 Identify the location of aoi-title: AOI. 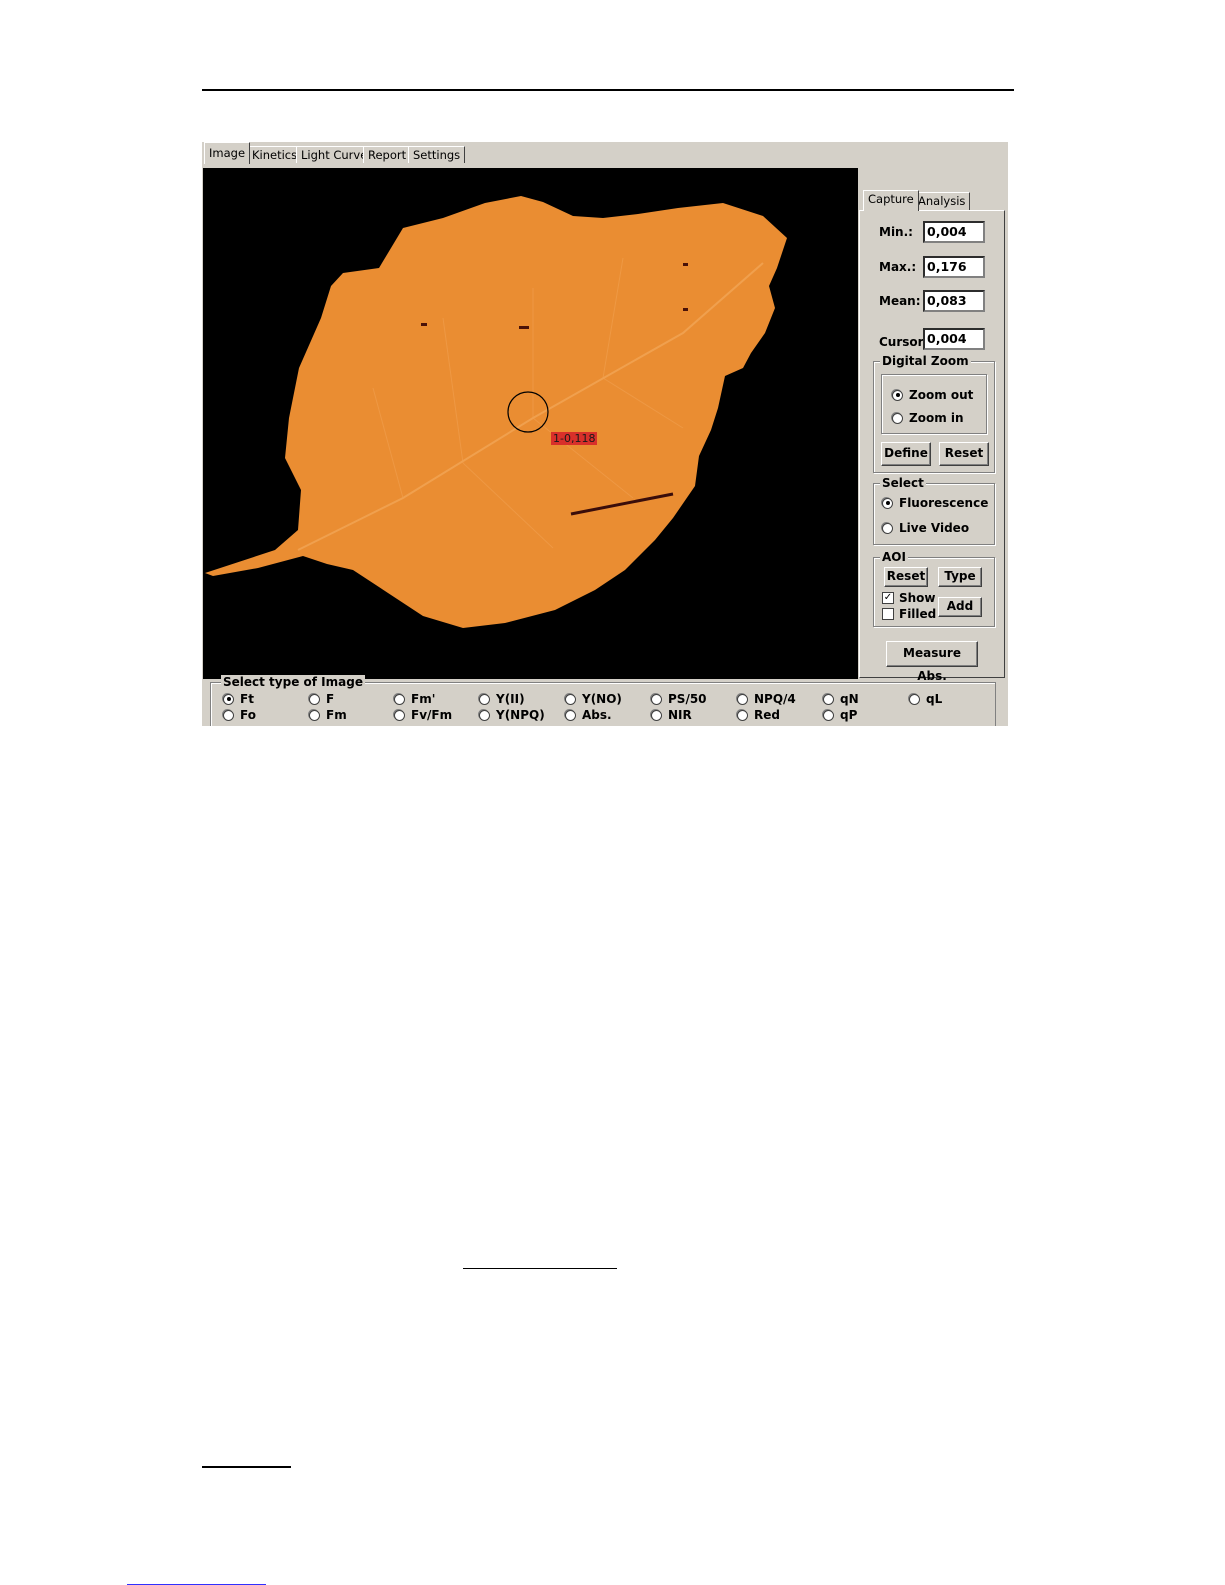
(894, 557).